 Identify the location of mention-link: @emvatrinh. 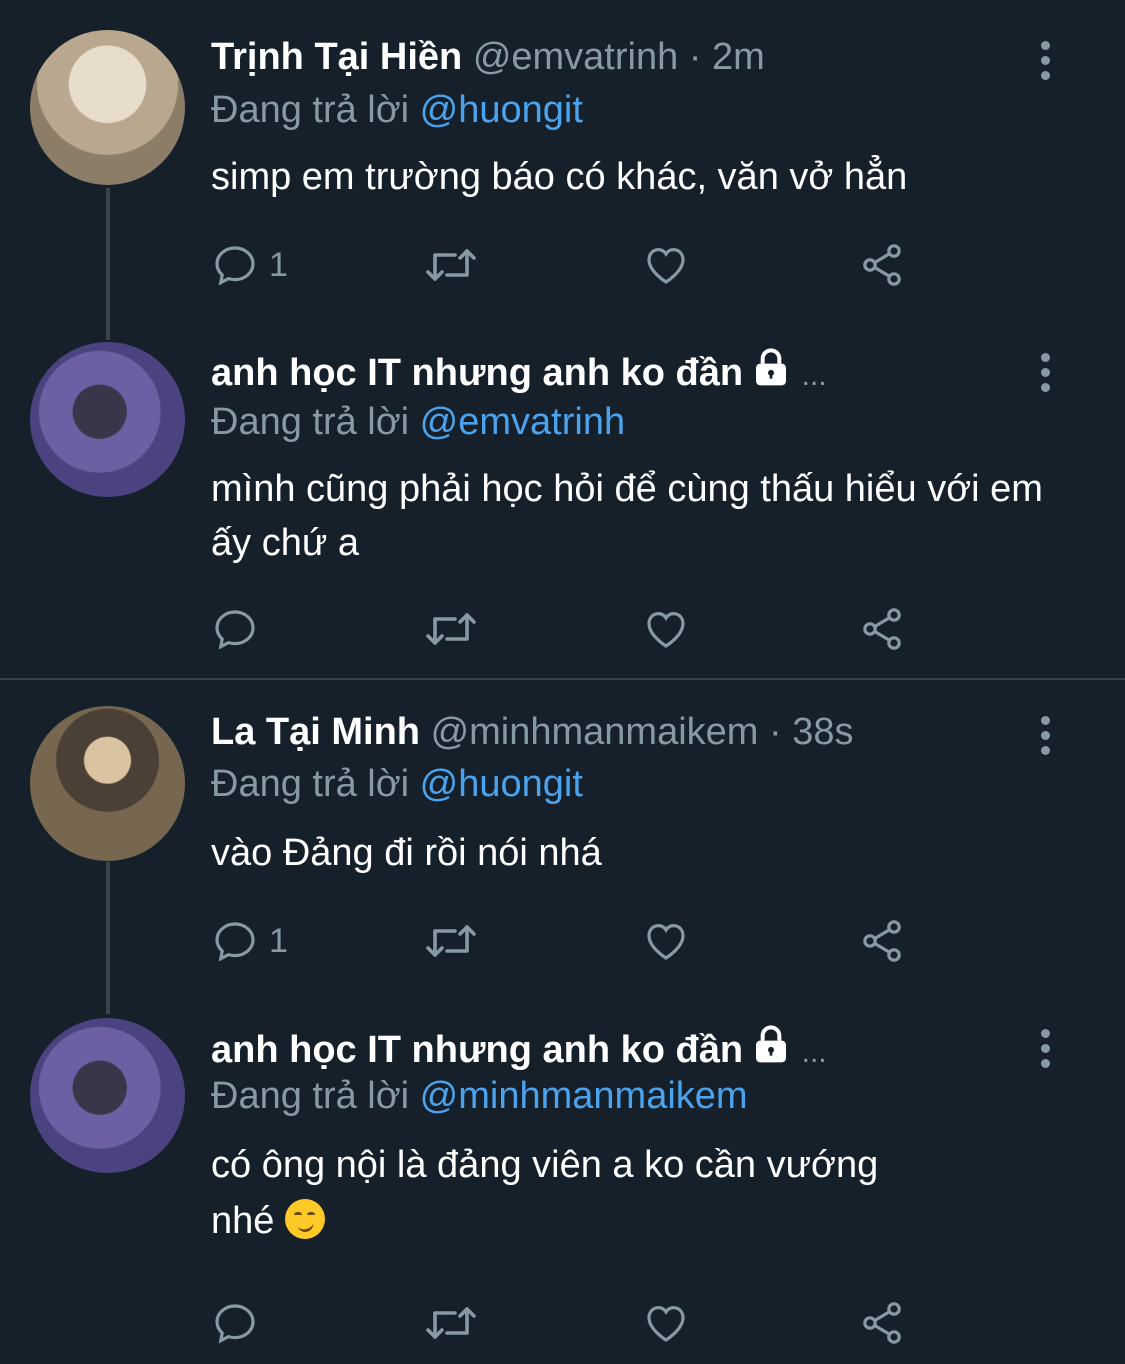
(522, 422).